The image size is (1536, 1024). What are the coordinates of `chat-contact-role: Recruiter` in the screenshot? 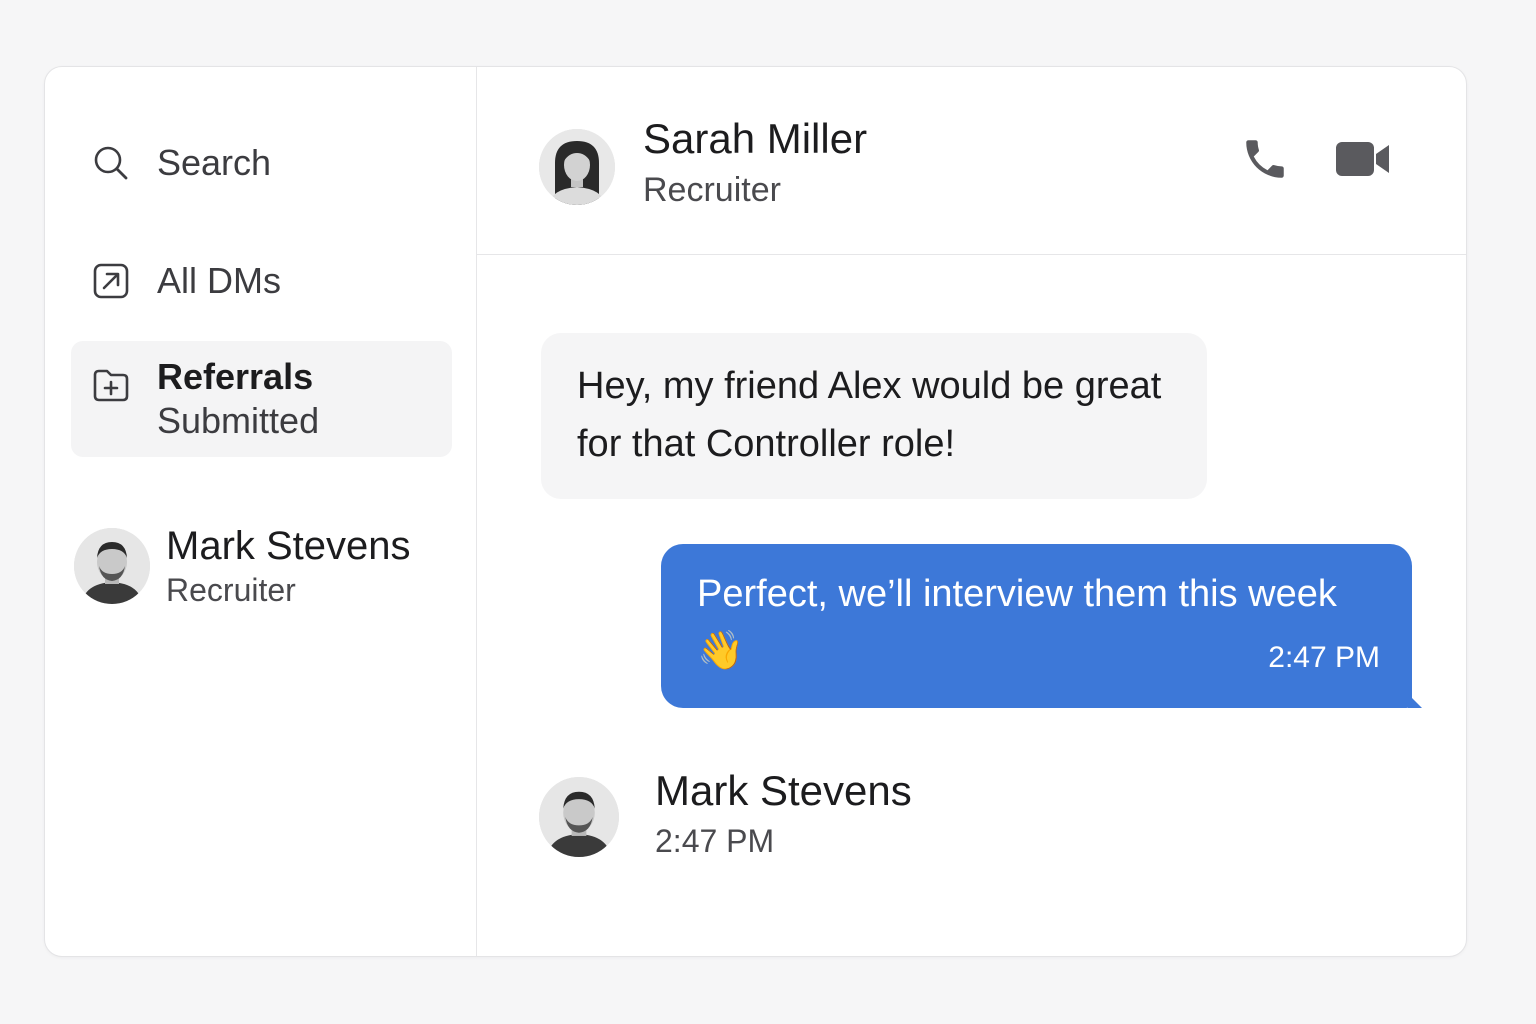 It's located at (712, 190).